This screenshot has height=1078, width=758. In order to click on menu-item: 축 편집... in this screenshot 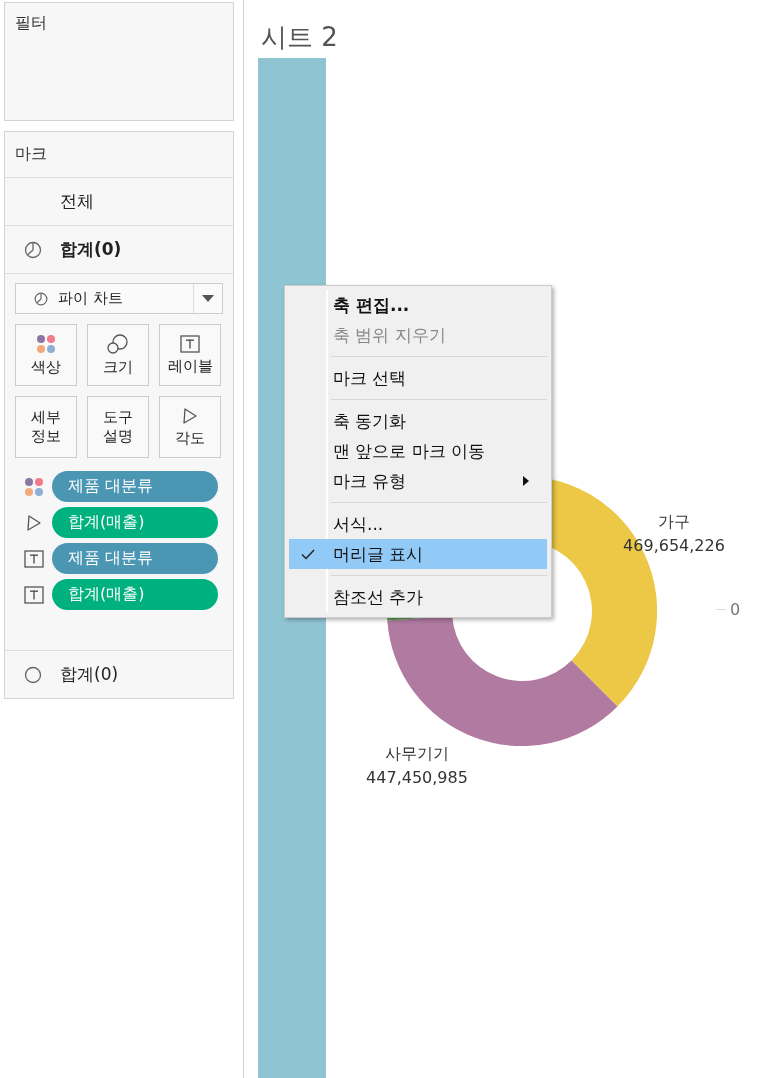, I will do `click(418, 305)`.